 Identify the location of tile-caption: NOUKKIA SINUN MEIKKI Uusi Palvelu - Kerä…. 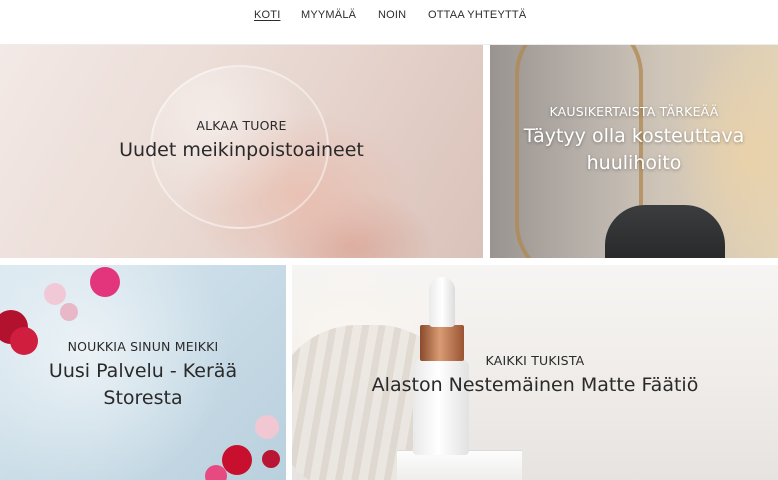
(143, 375).